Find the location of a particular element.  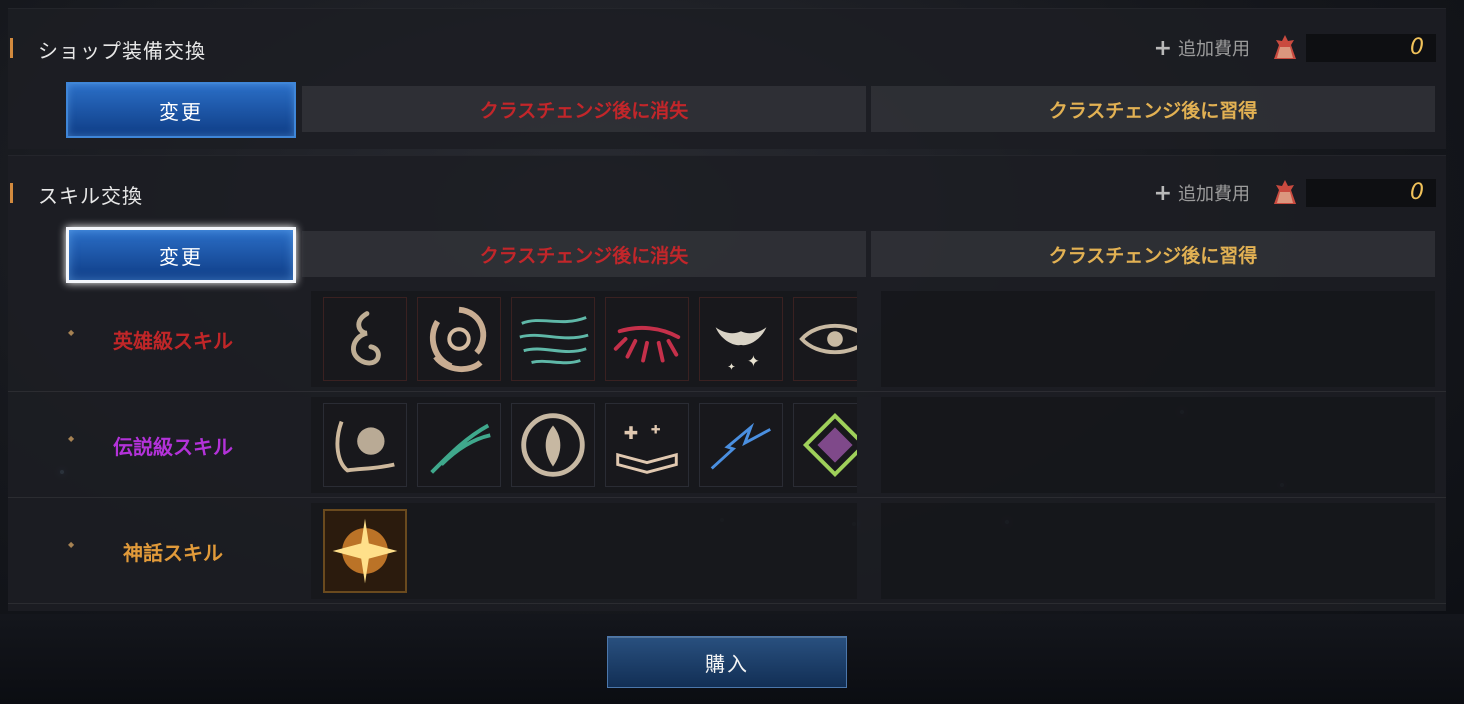

shop-change-button: 変更 is located at coordinates (181, 110).